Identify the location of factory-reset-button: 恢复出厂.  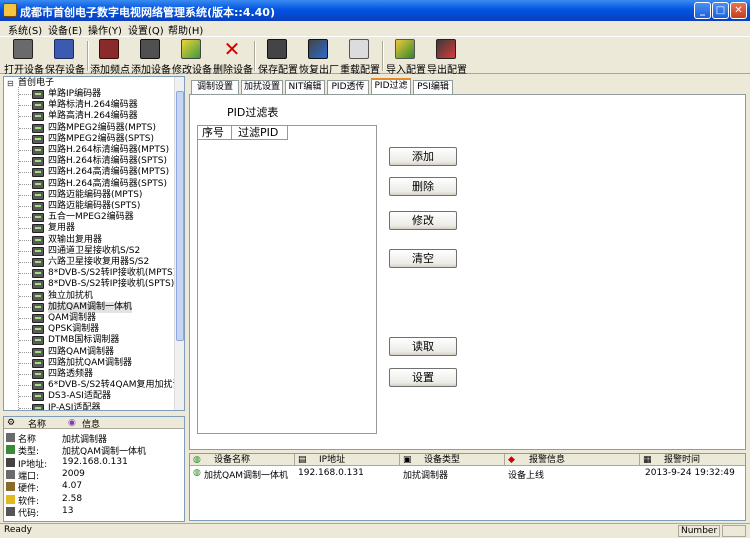
(319, 57).